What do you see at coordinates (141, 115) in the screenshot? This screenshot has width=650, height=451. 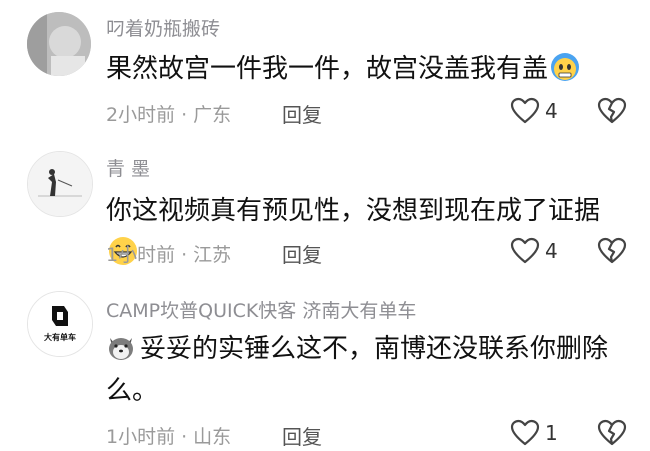 I see `comment-time: 2小时前` at bounding box center [141, 115].